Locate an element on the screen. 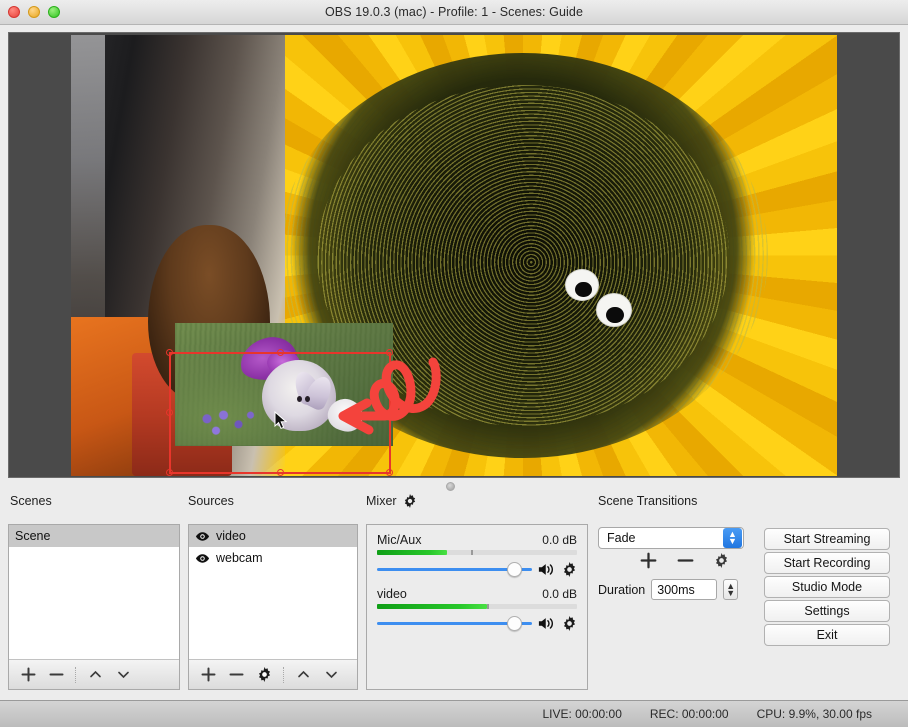 The height and width of the screenshot is (727, 908). add-transition-button is located at coordinates (648, 563).